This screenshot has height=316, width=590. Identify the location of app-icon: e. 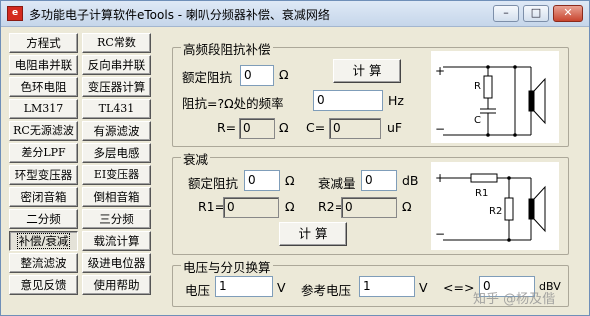
(15, 13).